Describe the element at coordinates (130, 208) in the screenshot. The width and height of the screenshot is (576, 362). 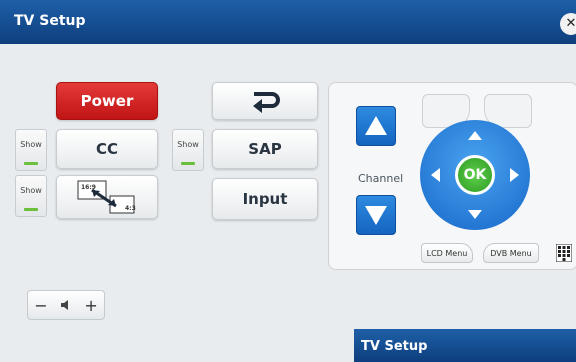
I see `aspect-label-43: 4:3` at that location.